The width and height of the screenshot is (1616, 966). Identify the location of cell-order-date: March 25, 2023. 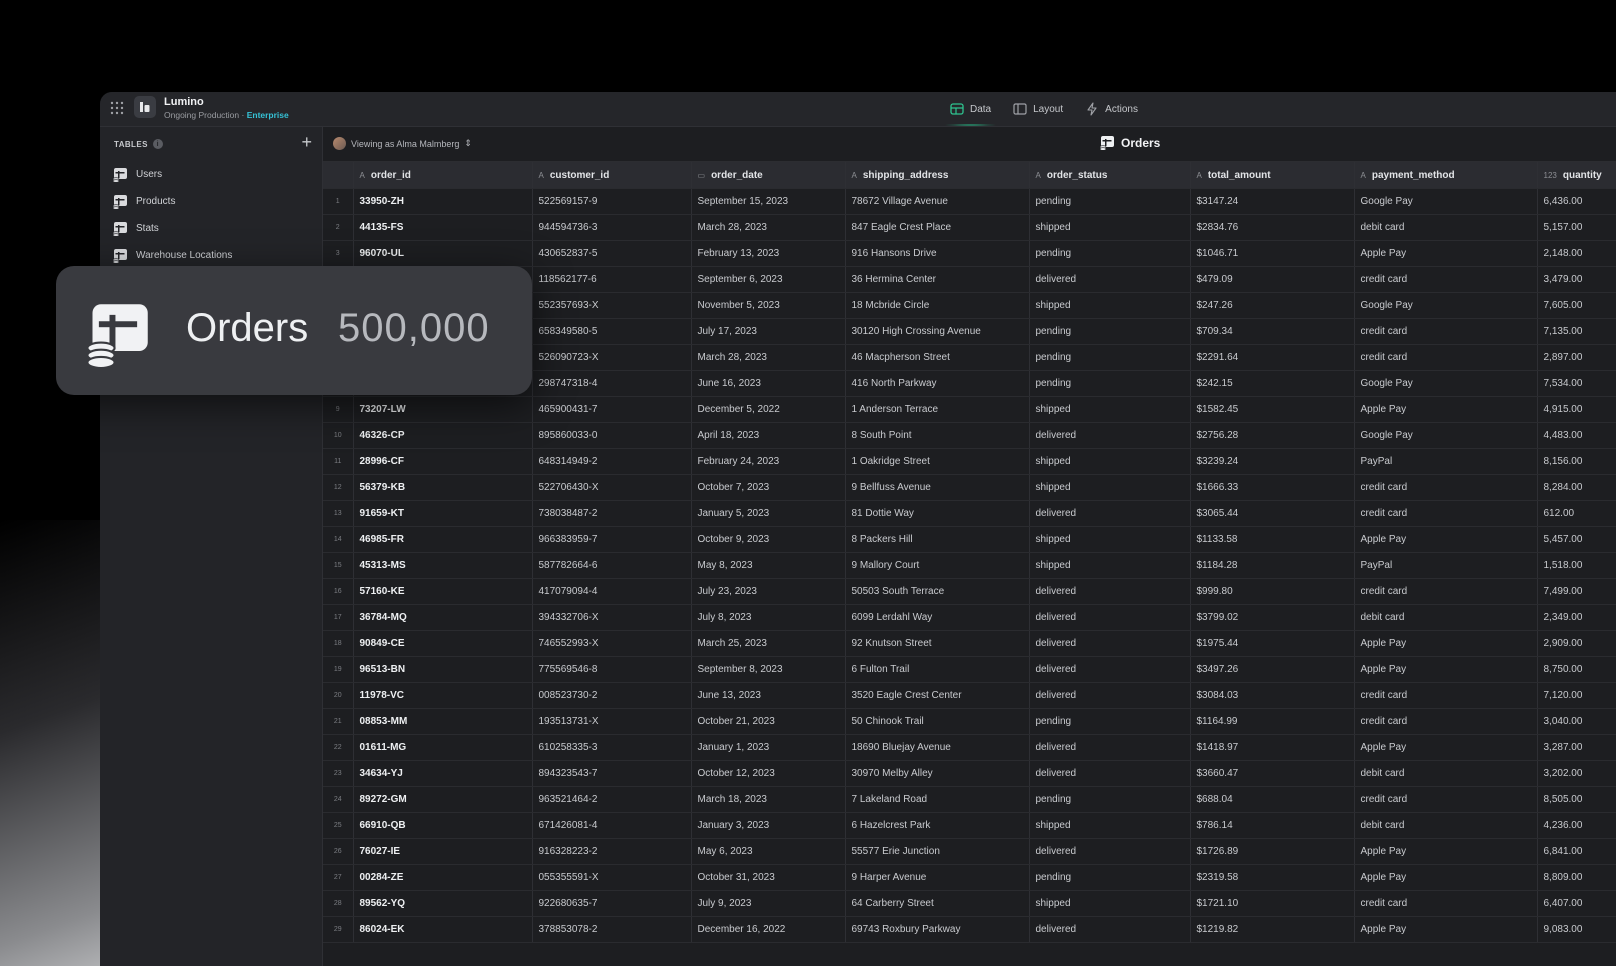
(768, 643).